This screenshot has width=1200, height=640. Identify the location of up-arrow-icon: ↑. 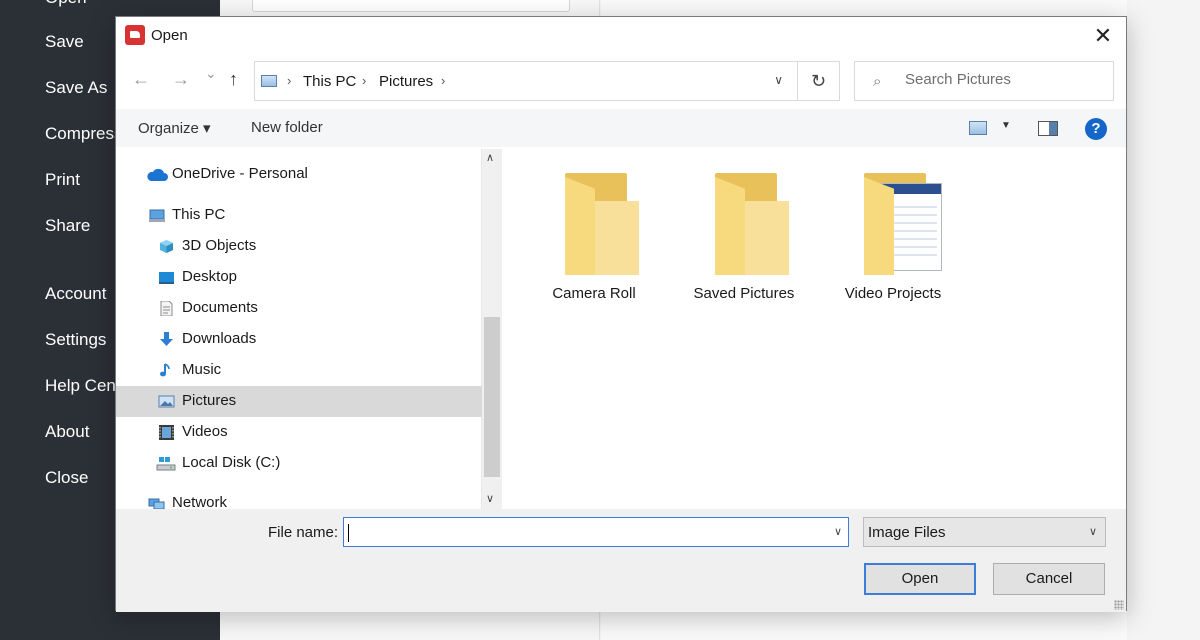
(233, 79).